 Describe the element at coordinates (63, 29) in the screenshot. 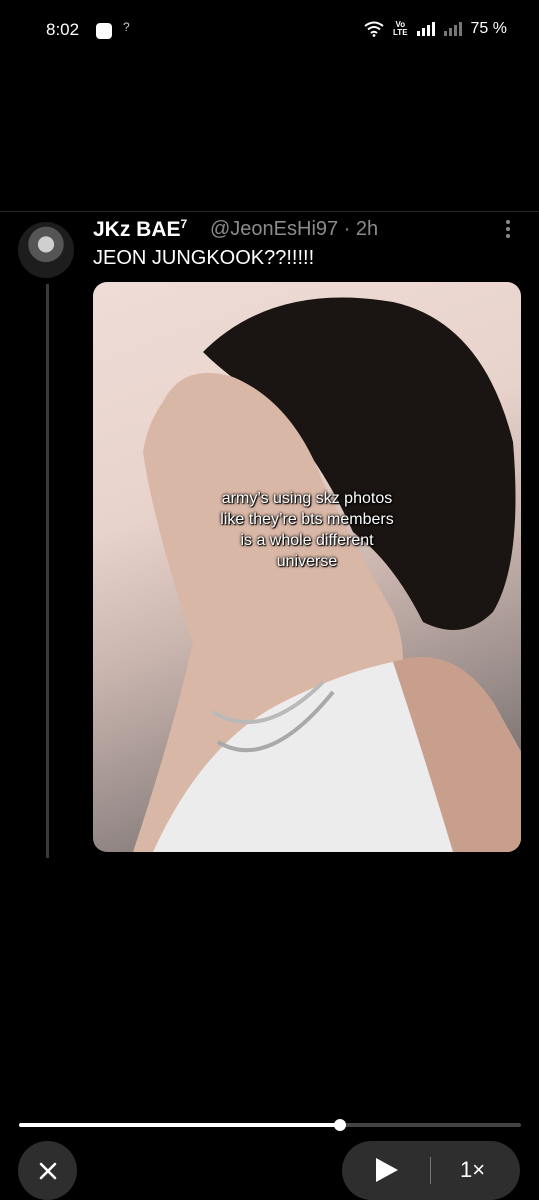

I see `status-time: 8:02` at that location.